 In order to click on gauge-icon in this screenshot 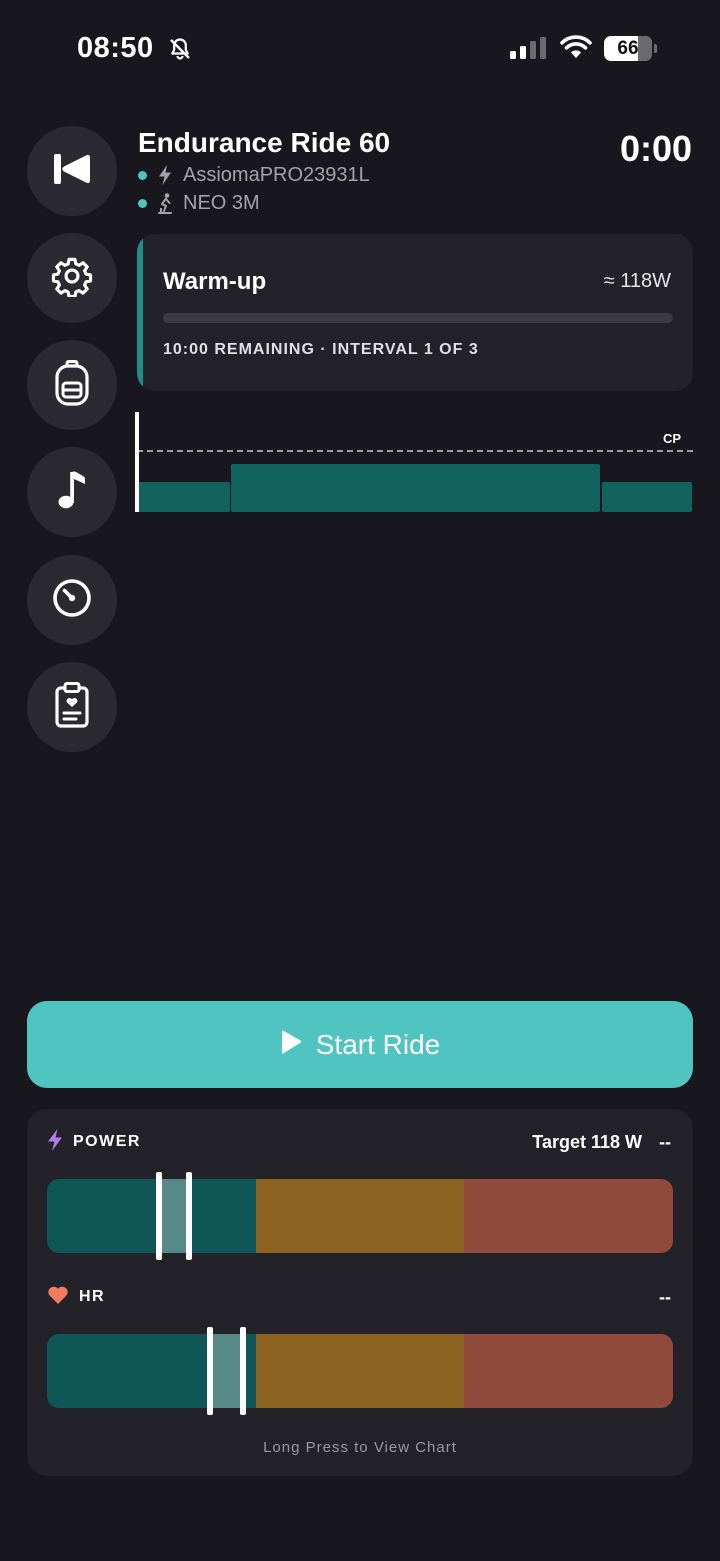, I will do `click(72, 600)`.